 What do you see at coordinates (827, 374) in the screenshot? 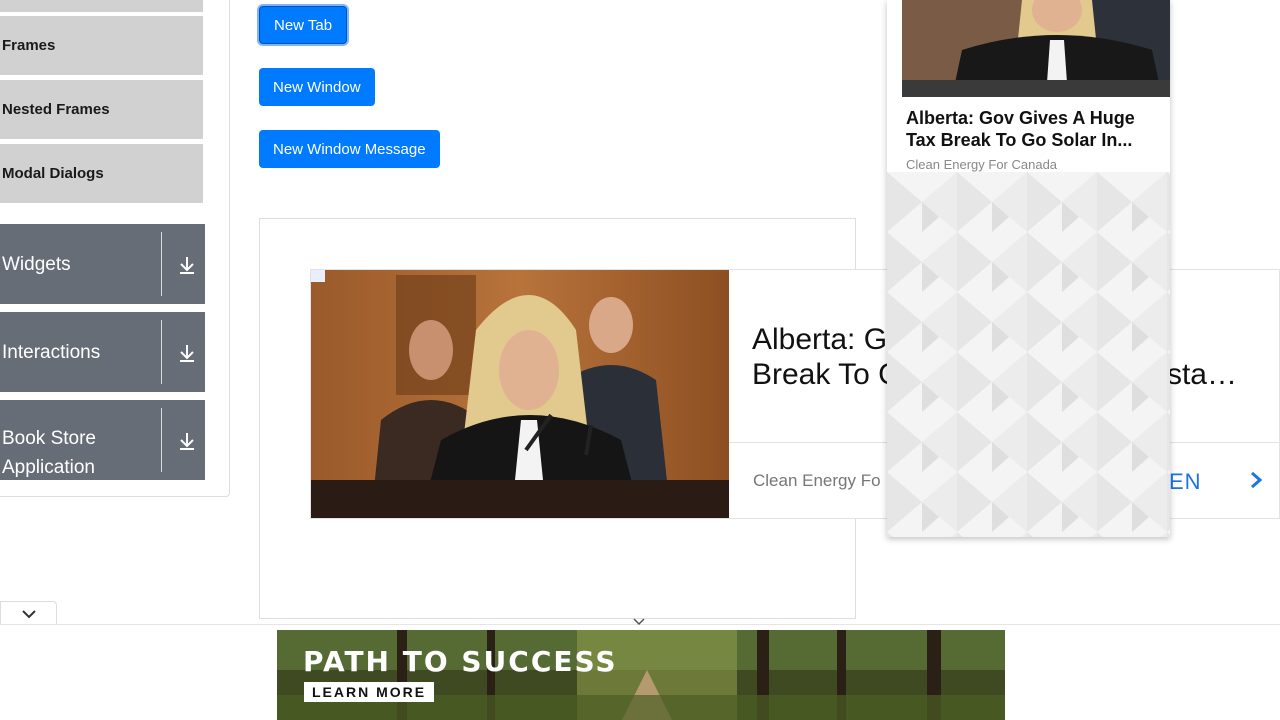
I see `ad-headline-line2: Break To G` at bounding box center [827, 374].